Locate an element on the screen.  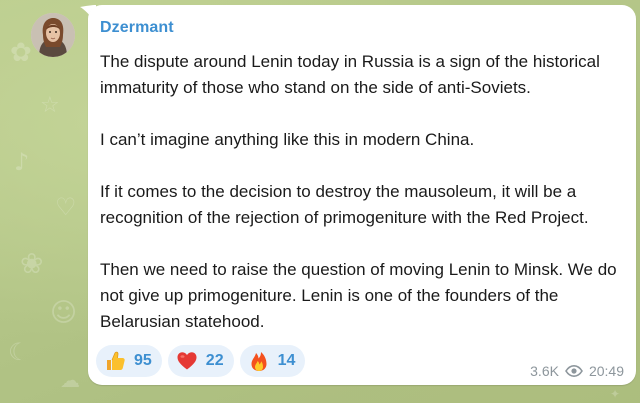
red-heart-icon is located at coordinates (187, 361).